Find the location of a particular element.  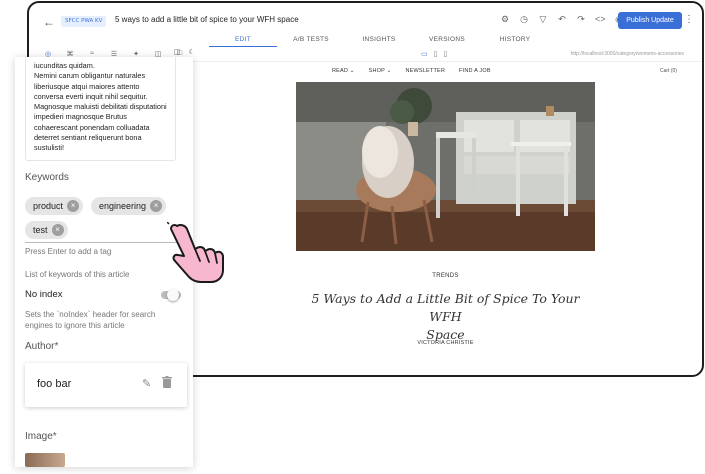

tag-chip: product × is located at coordinates (54, 206).